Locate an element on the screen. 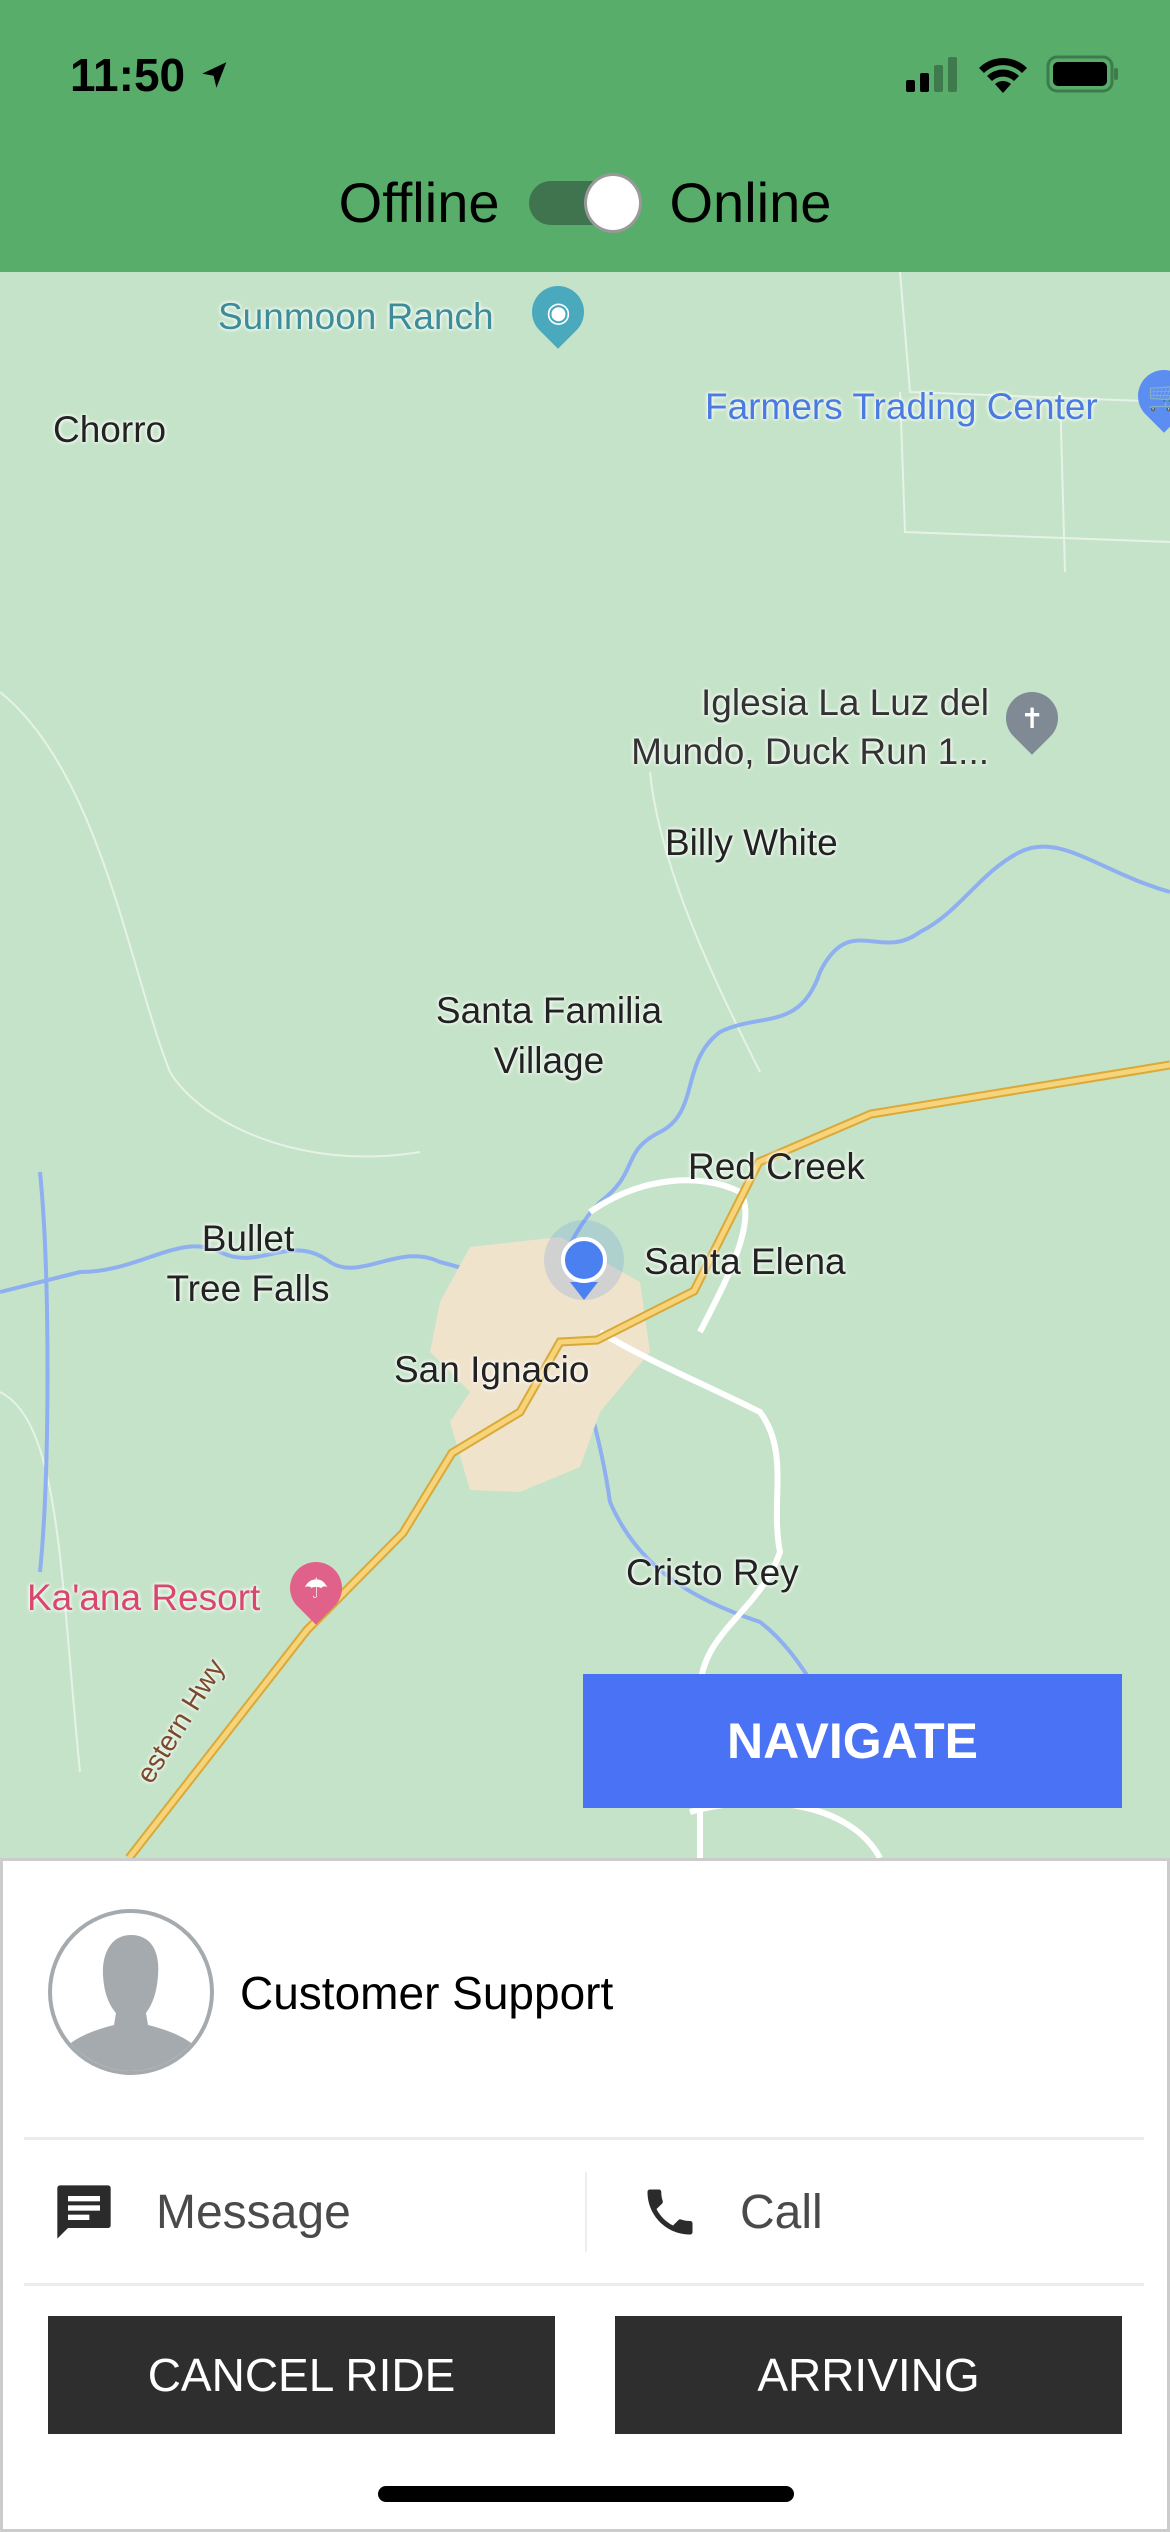  battery-icon is located at coordinates (1082, 74).